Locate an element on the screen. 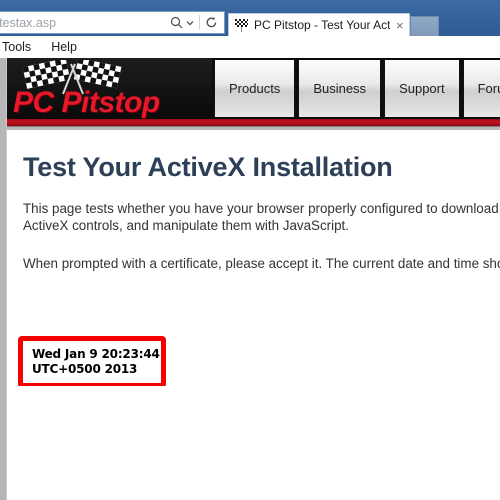 The image size is (500, 500). address-bar-text: top.com/testax.asp is located at coordinates (85, 23).